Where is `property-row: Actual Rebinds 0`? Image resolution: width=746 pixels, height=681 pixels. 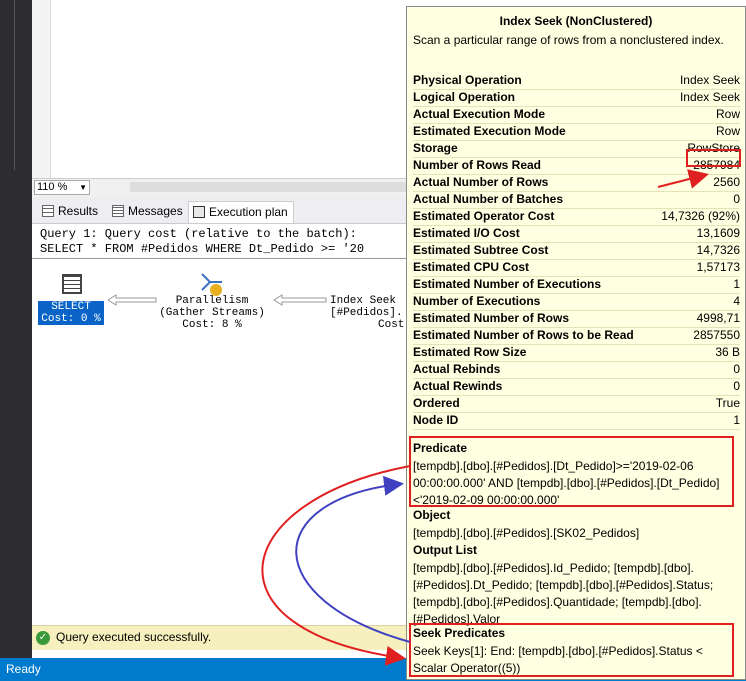 property-row: Actual Rebinds 0 is located at coordinates (576, 370).